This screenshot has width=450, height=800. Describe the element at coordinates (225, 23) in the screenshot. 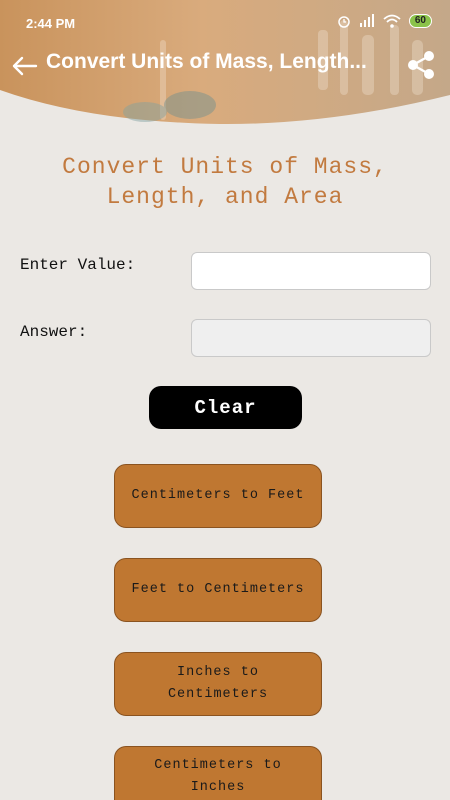

I see `status-bar: 2:44 PM 60` at that location.